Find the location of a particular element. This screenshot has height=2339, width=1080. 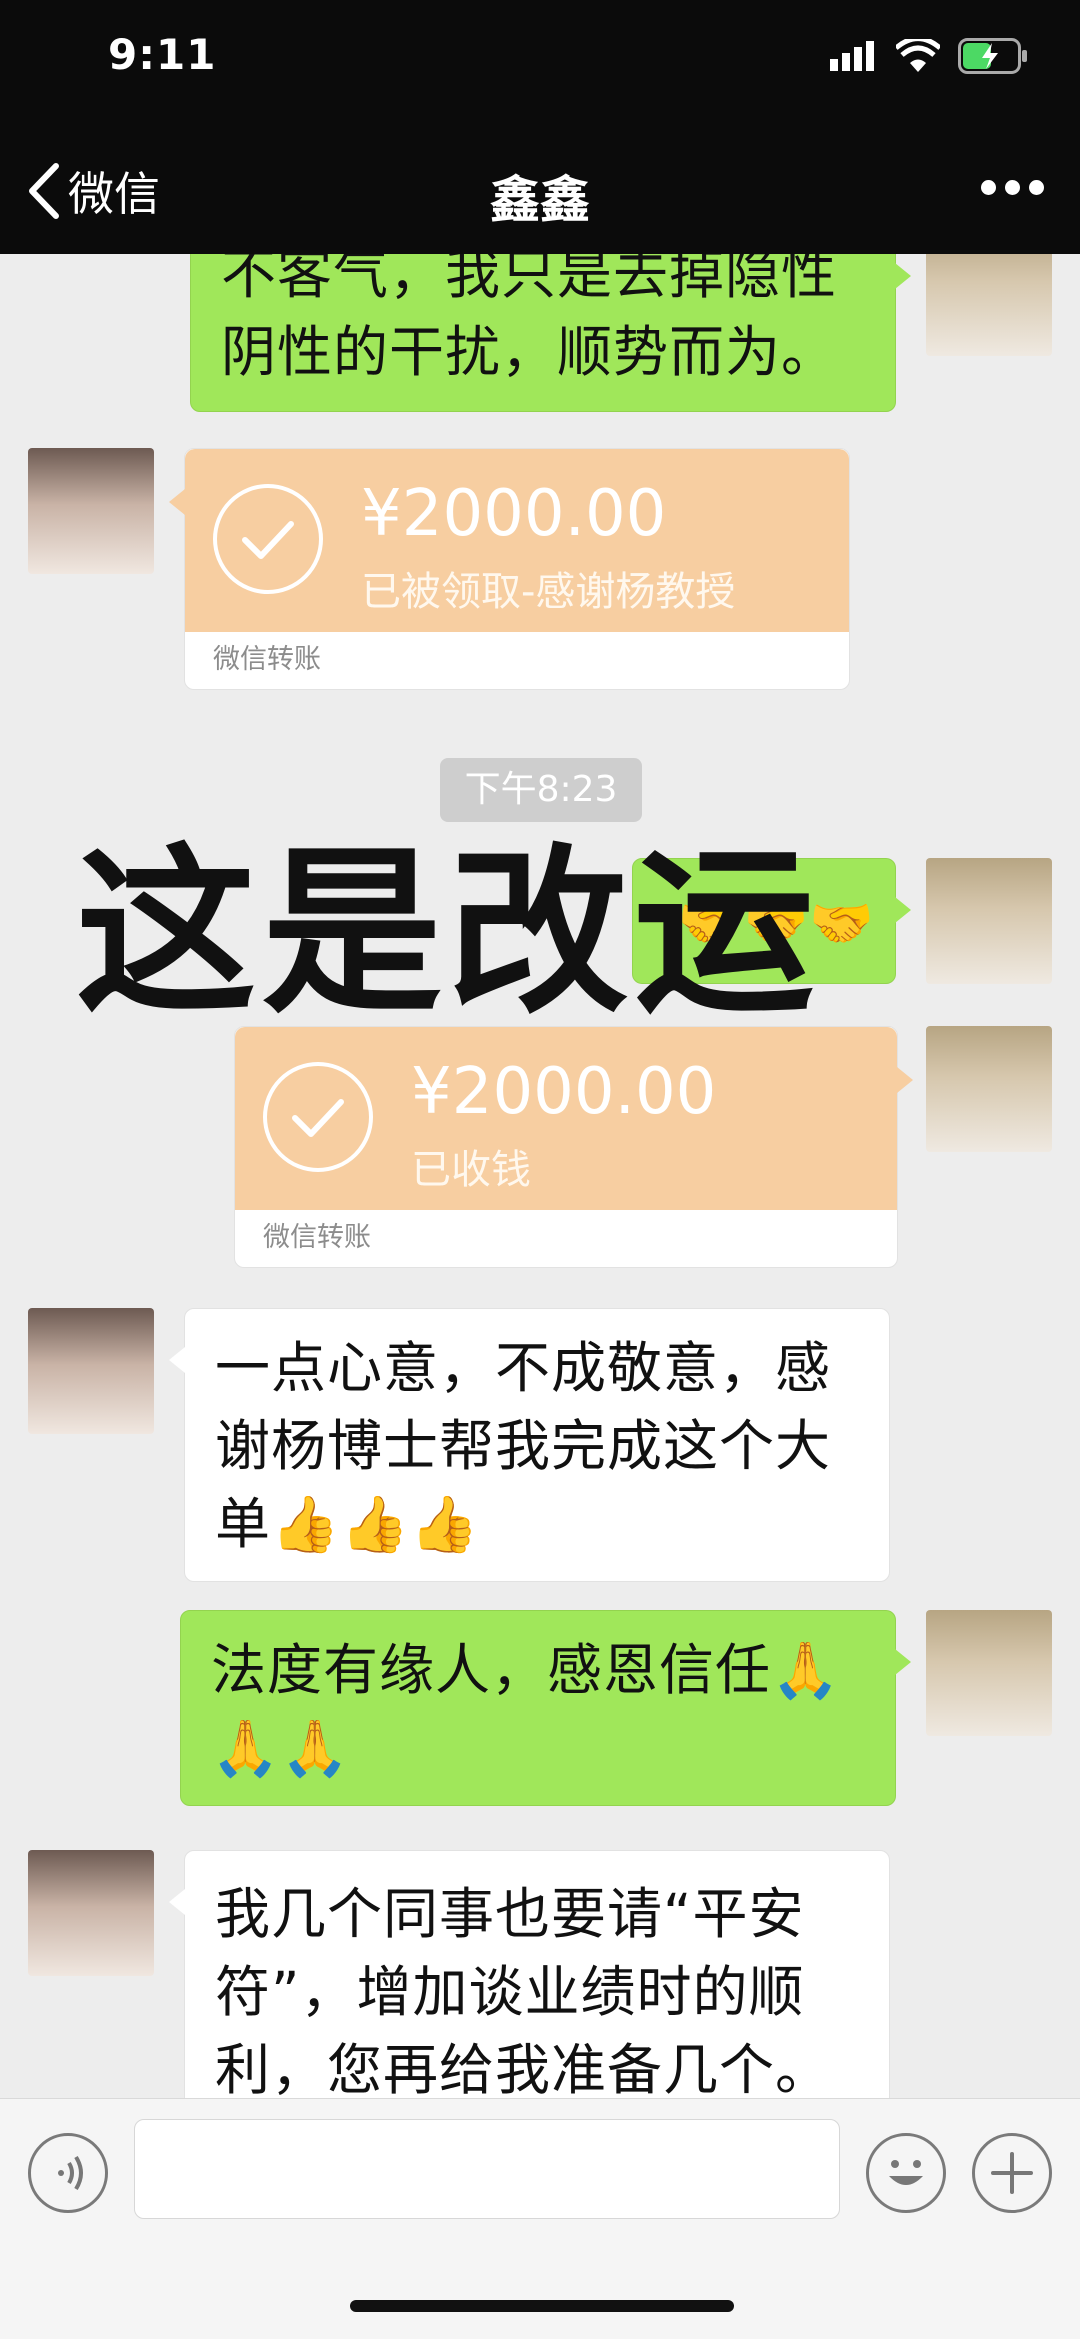

transfer-note: 已收钱 is located at coordinates (471, 1170).